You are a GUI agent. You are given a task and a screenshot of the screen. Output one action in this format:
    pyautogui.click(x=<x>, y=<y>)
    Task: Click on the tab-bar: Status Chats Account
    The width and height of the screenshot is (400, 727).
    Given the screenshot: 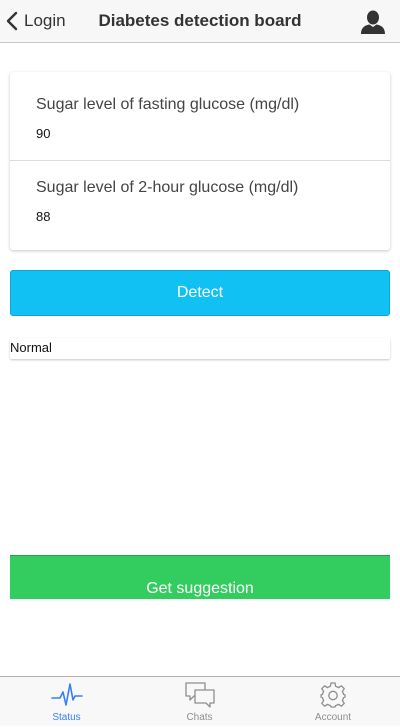 What is the action you would take?
    pyautogui.click(x=200, y=701)
    